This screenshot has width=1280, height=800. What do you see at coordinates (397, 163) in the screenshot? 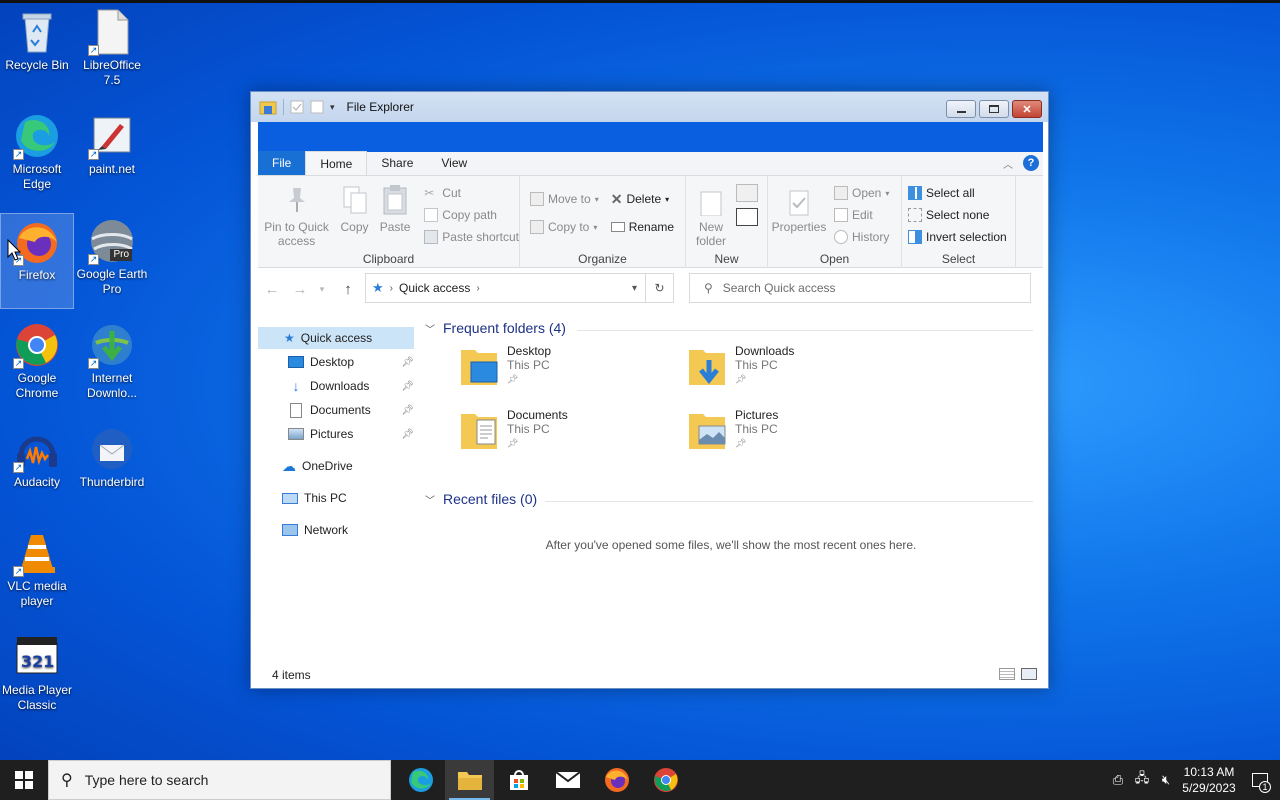
I see `tab-share: Share` at bounding box center [397, 163].